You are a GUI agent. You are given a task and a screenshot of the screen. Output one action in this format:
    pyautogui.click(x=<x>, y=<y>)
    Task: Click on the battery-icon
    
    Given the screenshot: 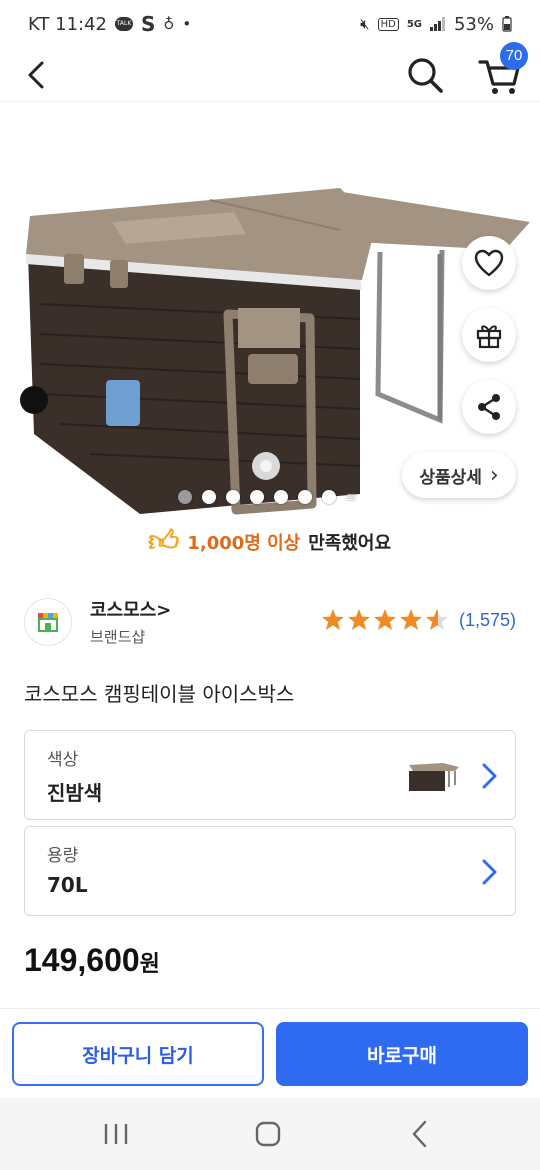 What is the action you would take?
    pyautogui.click(x=507, y=24)
    